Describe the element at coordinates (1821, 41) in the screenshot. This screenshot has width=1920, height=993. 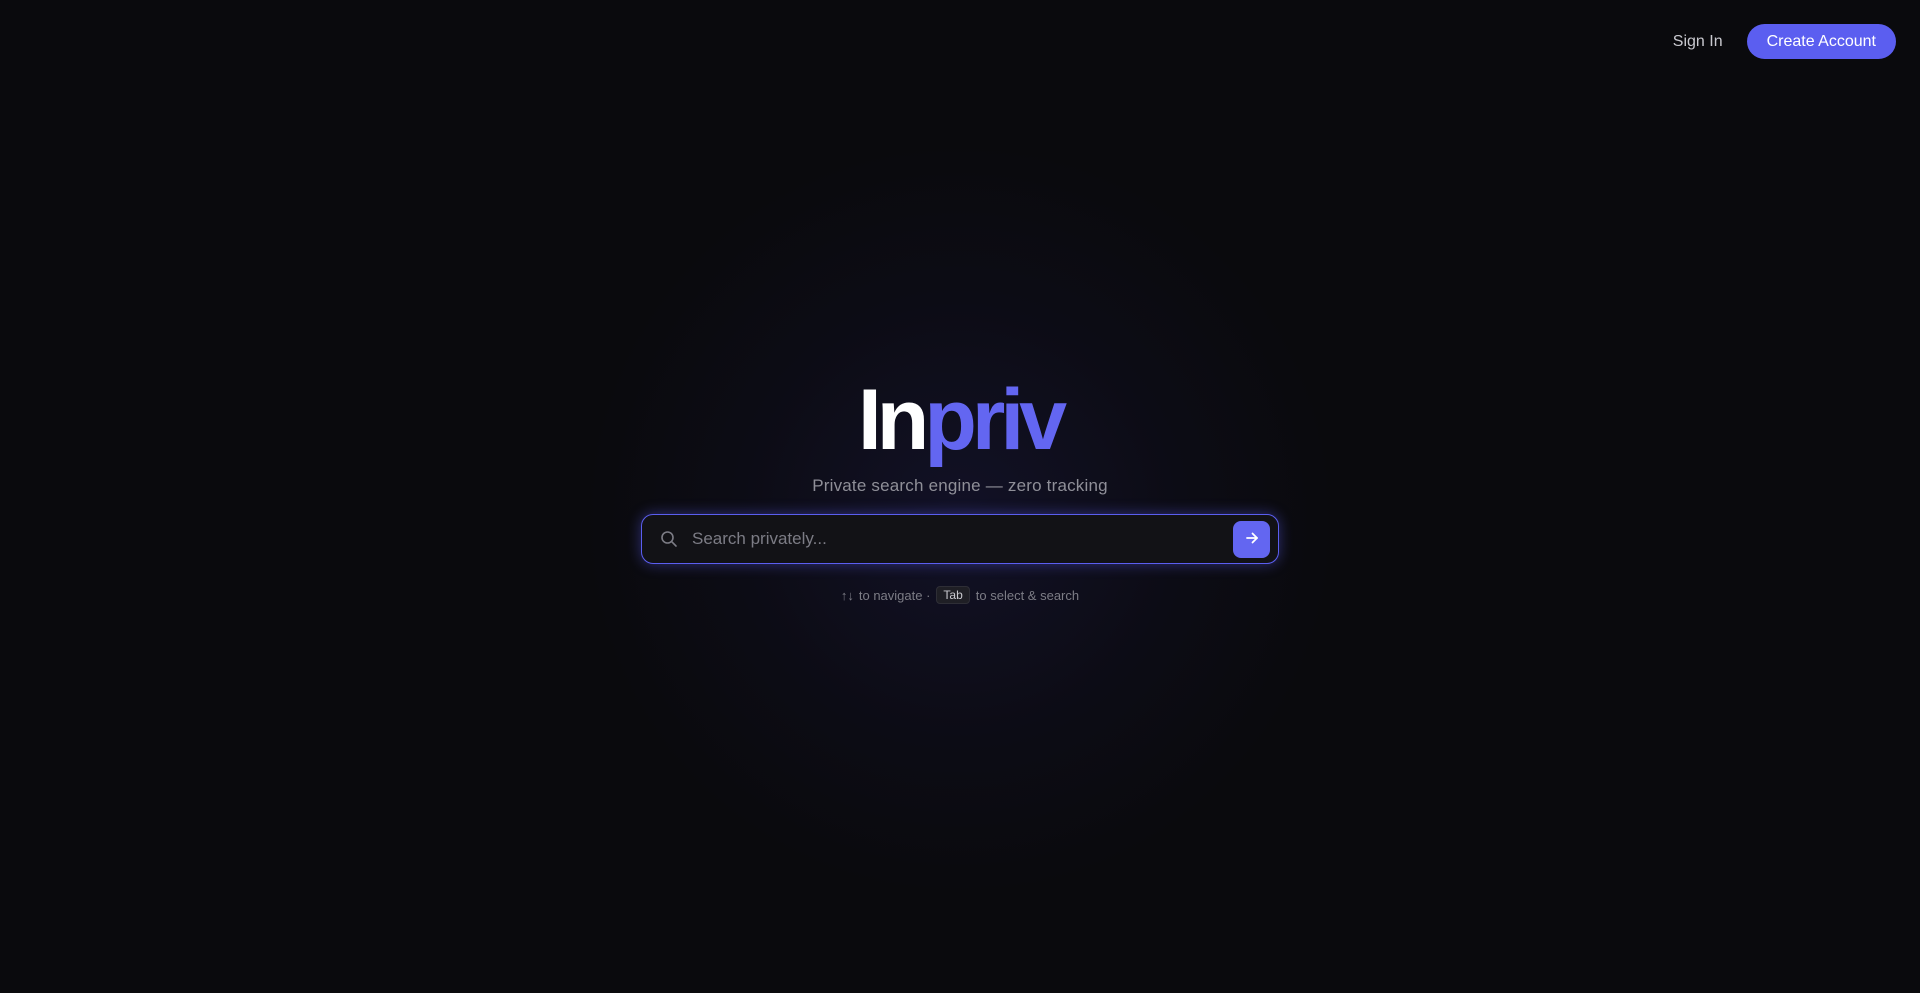
I see `create-account-button: Create Account` at that location.